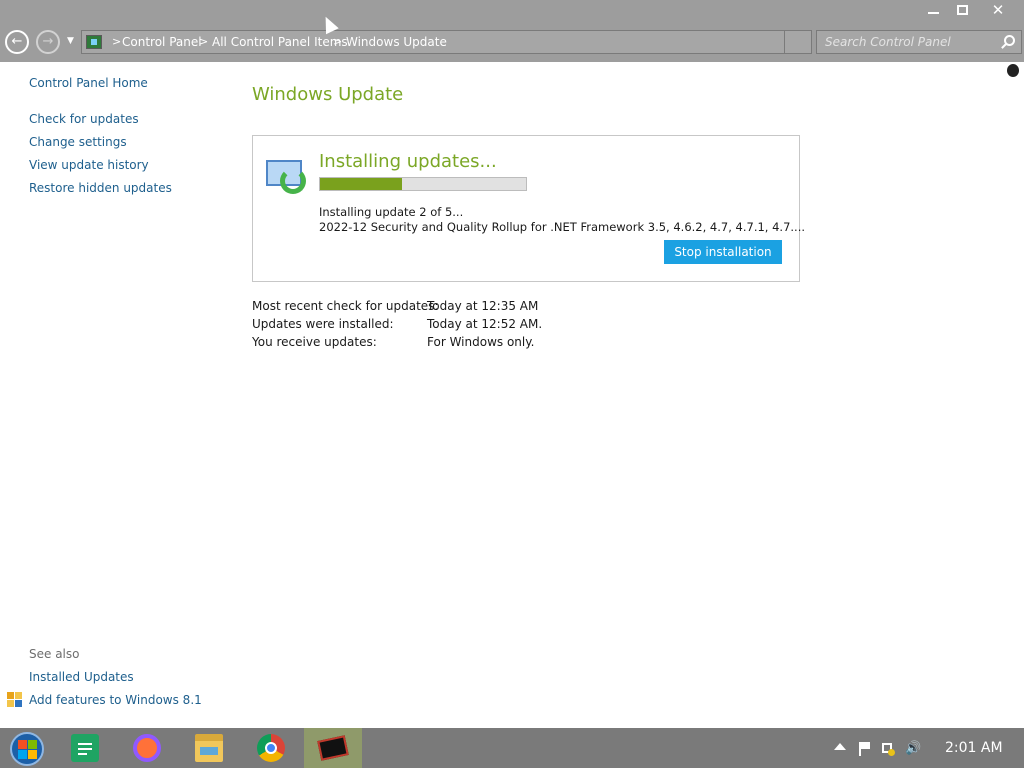 The height and width of the screenshot is (768, 1024). I want to click on forward-arrow-icon: →, so click(48, 41).